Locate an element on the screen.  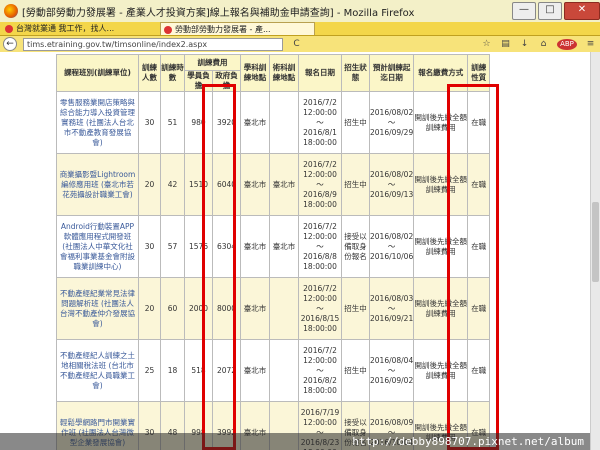
cell-fee-self: 1576 is located at coordinates (198, 246).